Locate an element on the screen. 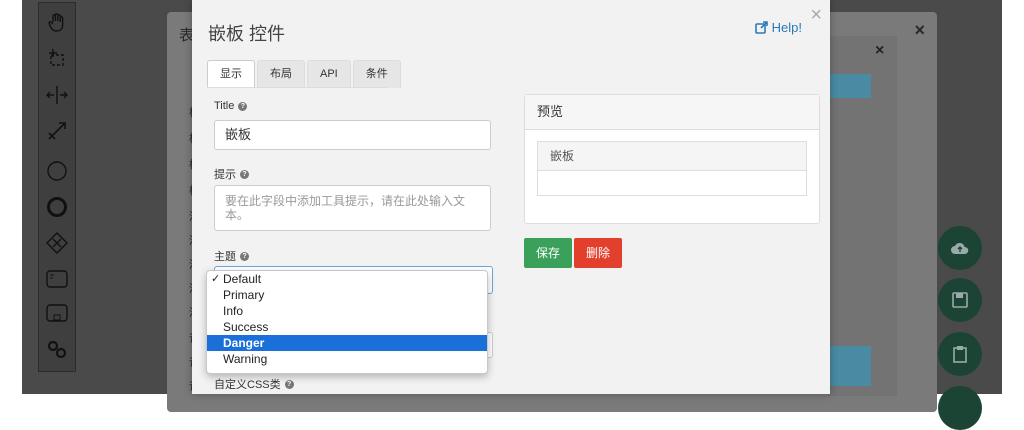 Image resolution: width=1024 pixels, height=430 pixels. tab-divider is located at coordinates (297, 87).